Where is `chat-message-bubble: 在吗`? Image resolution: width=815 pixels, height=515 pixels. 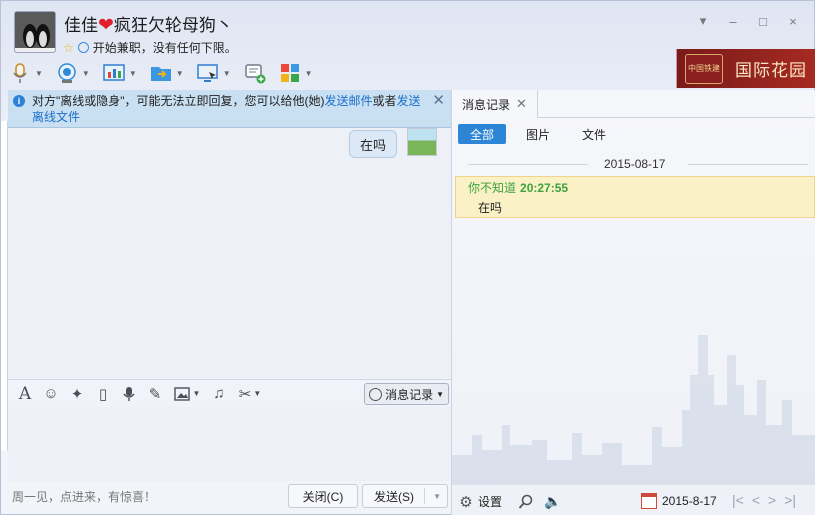
chat-message-bubble: 在吗 is located at coordinates (372, 144).